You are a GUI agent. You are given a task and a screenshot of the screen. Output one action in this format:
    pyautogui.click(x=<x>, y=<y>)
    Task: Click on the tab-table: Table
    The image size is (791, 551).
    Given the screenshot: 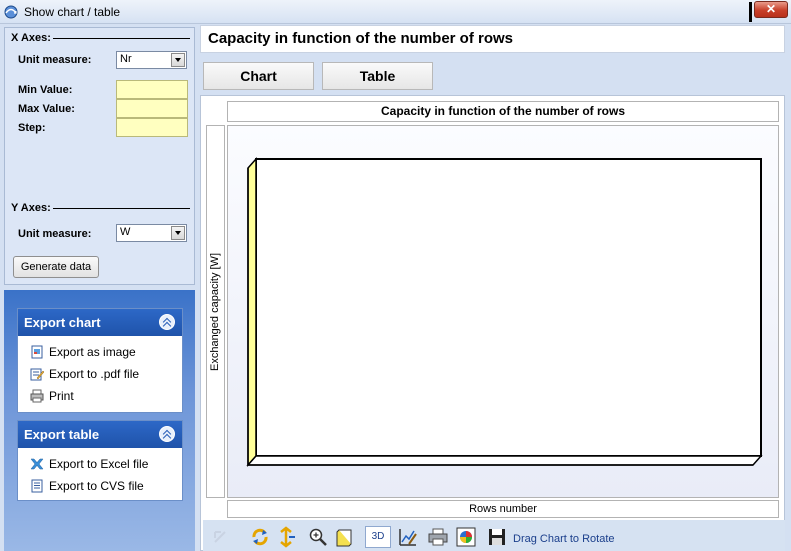 What is the action you would take?
    pyautogui.click(x=377, y=76)
    